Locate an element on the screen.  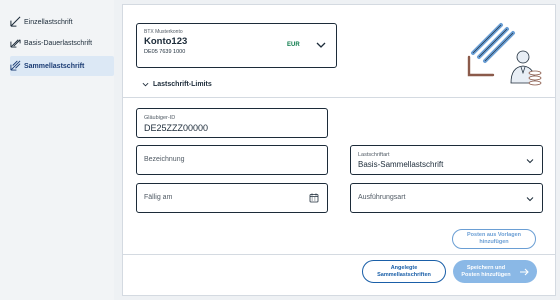
account-currency: EUR is located at coordinates (293, 45).